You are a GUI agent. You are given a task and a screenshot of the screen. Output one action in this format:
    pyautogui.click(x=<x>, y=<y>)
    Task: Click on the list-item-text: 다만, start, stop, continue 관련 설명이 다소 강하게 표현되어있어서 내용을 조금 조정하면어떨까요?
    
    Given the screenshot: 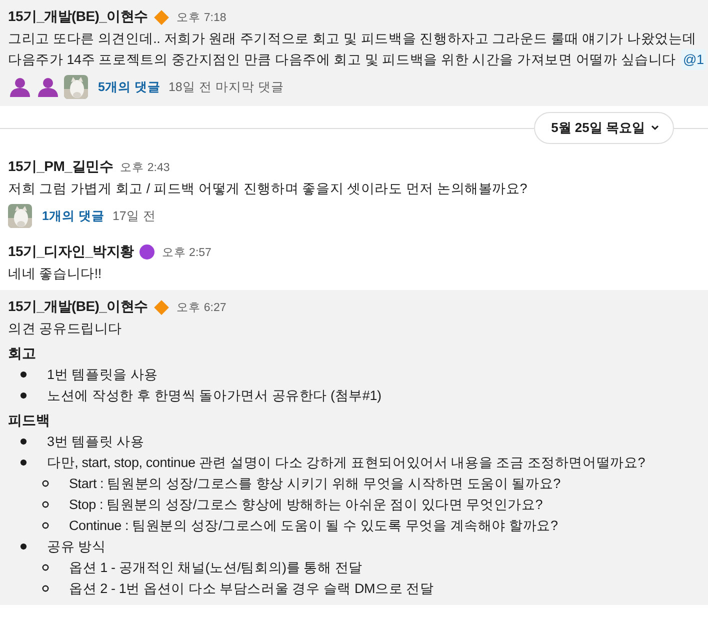 What is the action you would take?
    pyautogui.click(x=346, y=463)
    